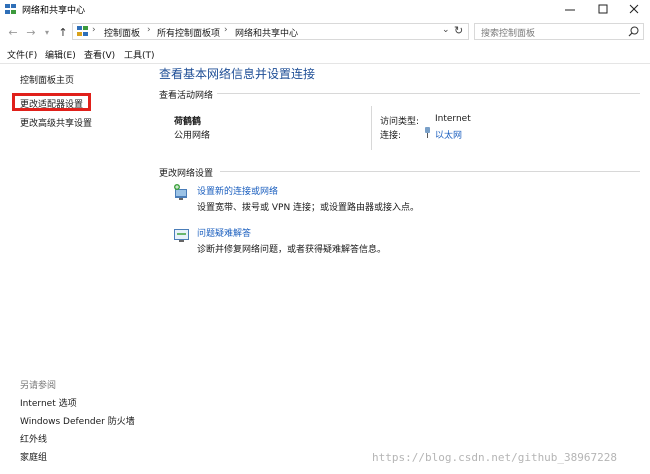  I want to click on access-type-label: 访问类型:, so click(400, 122).